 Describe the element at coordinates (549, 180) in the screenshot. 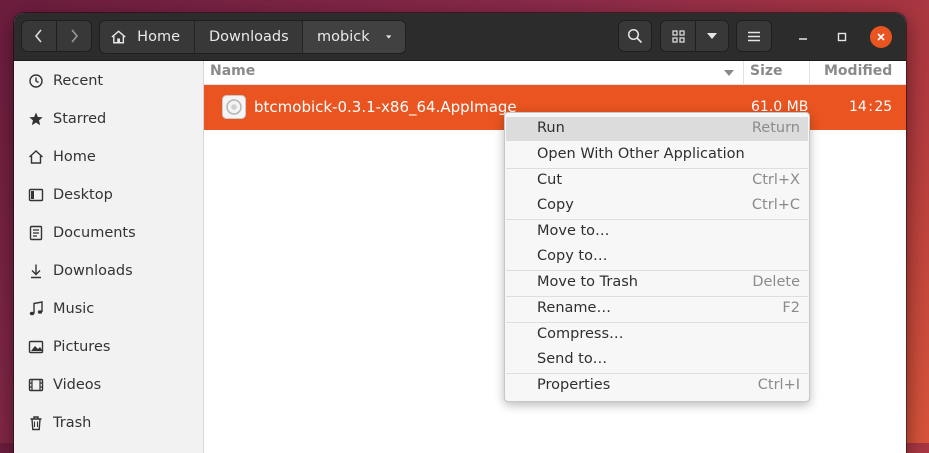

I see `menu-item-label: Cut` at that location.